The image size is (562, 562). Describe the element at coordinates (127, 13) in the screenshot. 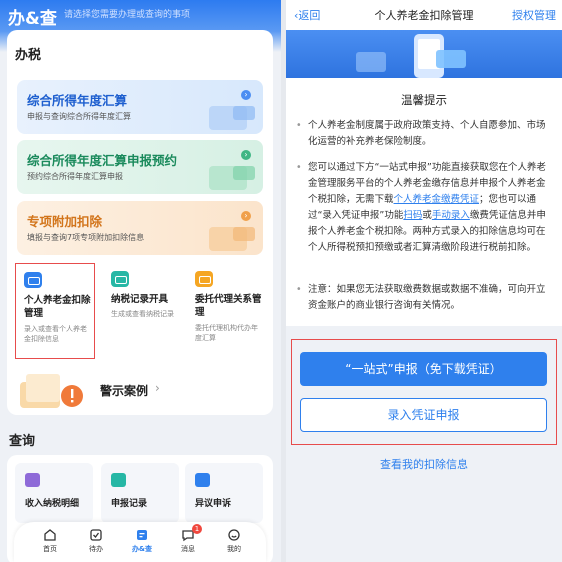

I see `search-hint: 请选择您需要办理或查询的事项` at that location.